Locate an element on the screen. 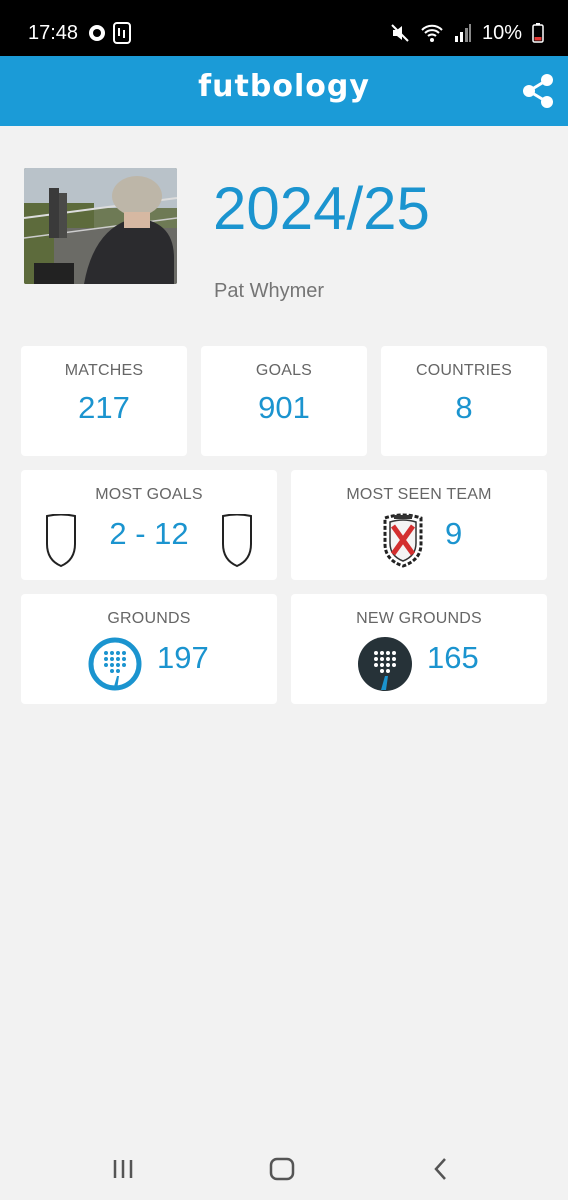  grounds-card: GROUNDS 197 is located at coordinates (149, 649).